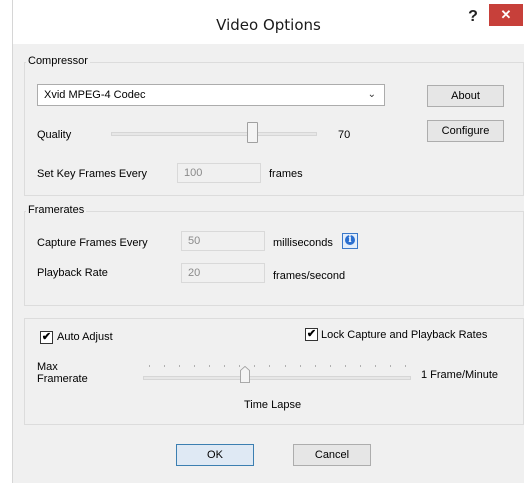  What do you see at coordinates (92, 243) in the screenshot?
I see `capture-label: Capture Frames Every` at bounding box center [92, 243].